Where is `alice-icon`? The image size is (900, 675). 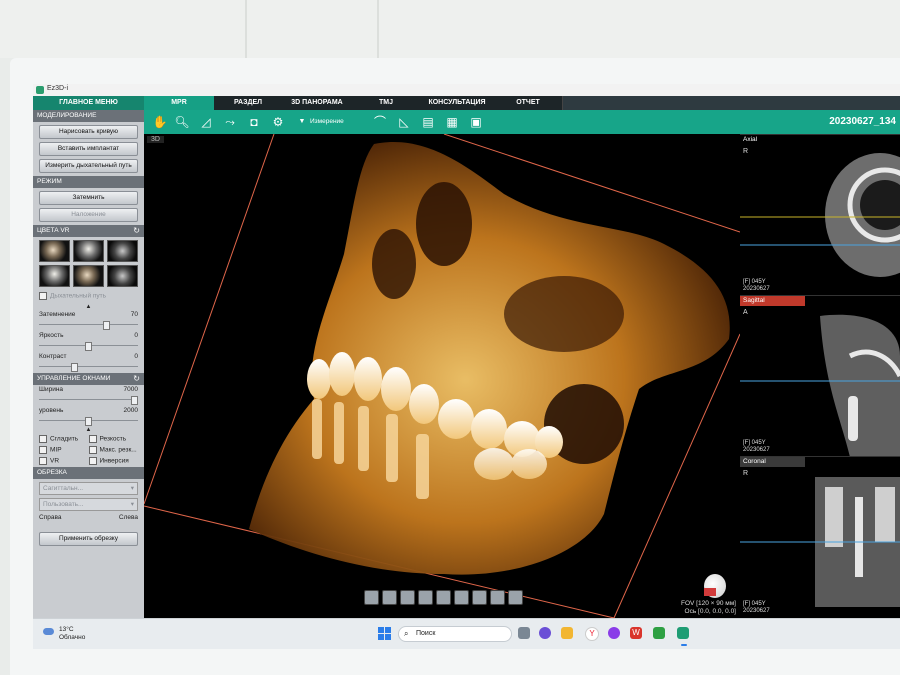 alice-icon is located at coordinates (614, 633).